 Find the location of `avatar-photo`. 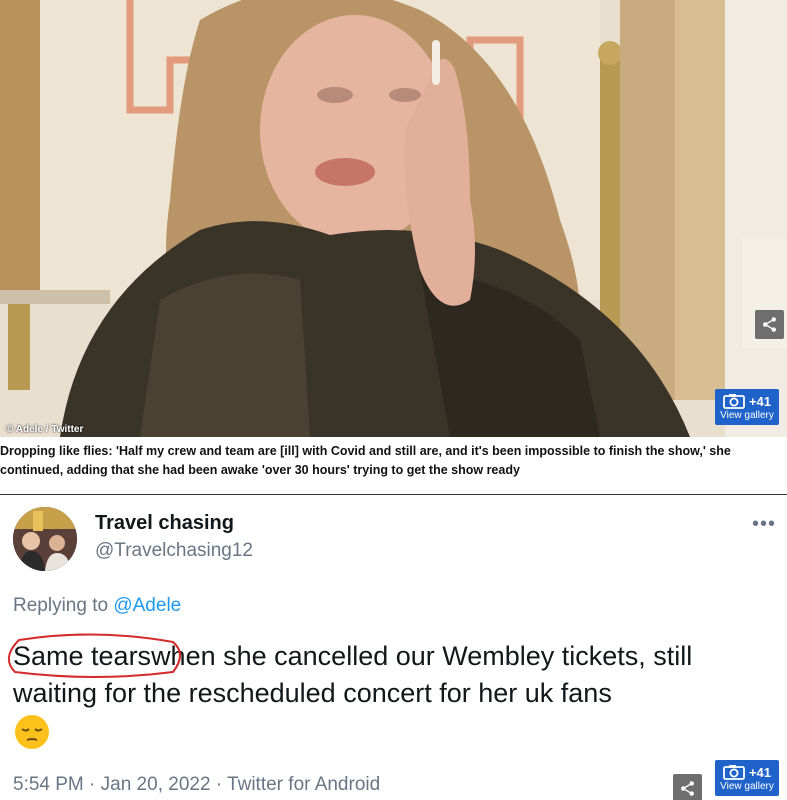

avatar-photo is located at coordinates (45, 539).